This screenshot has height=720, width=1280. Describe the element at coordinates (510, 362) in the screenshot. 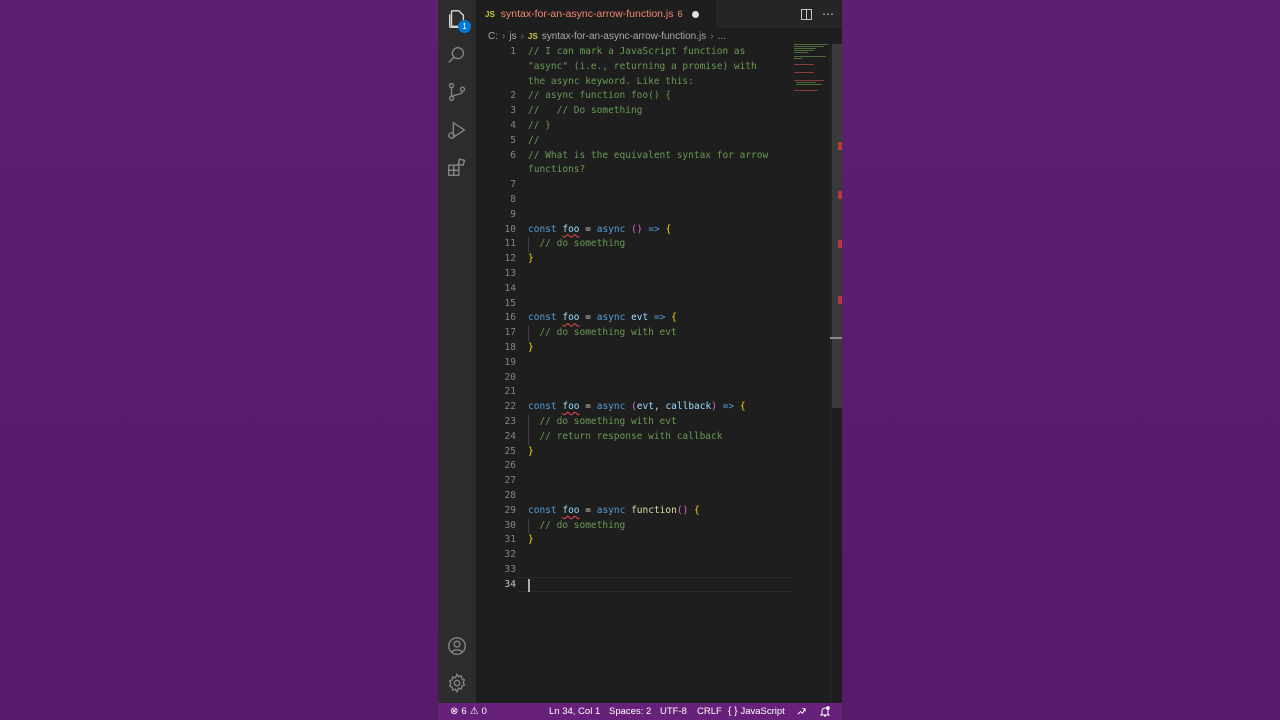

I see `line-number: 19` at that location.